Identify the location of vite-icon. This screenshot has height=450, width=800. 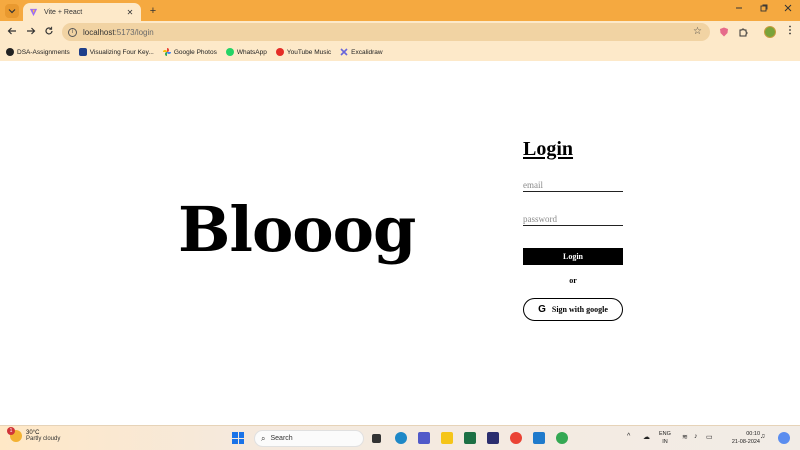
(33, 12).